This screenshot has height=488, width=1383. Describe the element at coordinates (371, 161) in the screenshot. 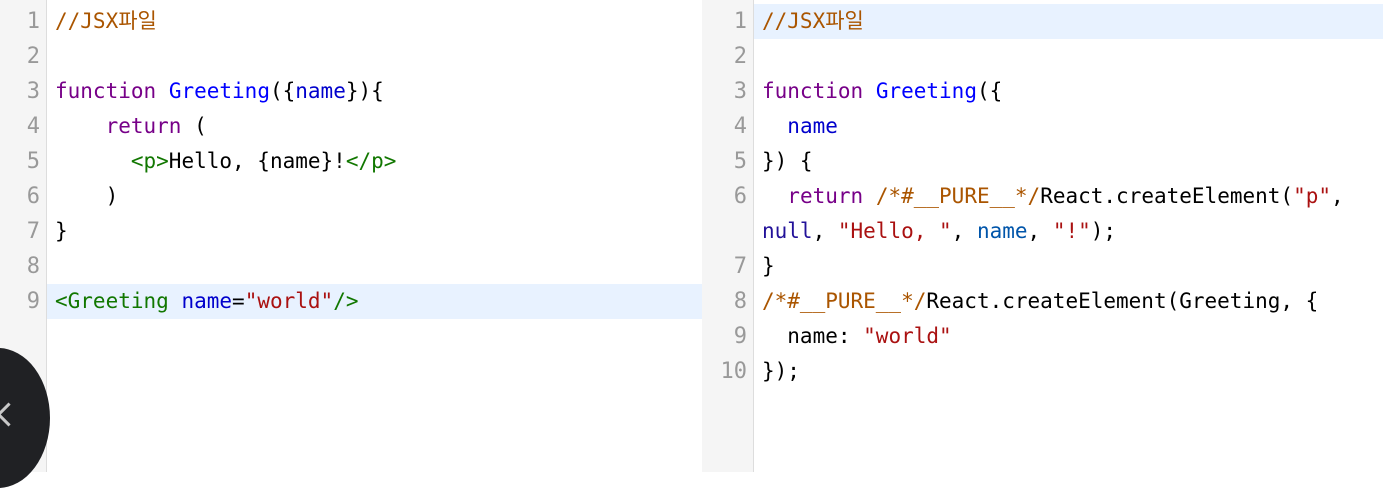

I see `code-token: </p>` at that location.